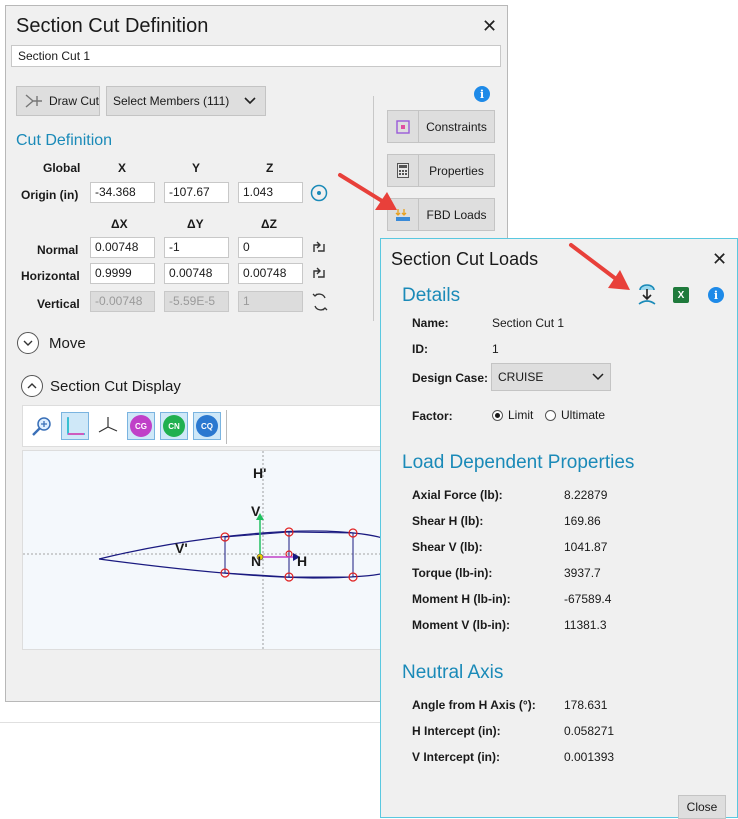  Describe the element at coordinates (58, 101) in the screenshot. I see `draw-cut-button: Draw Cut` at that location.